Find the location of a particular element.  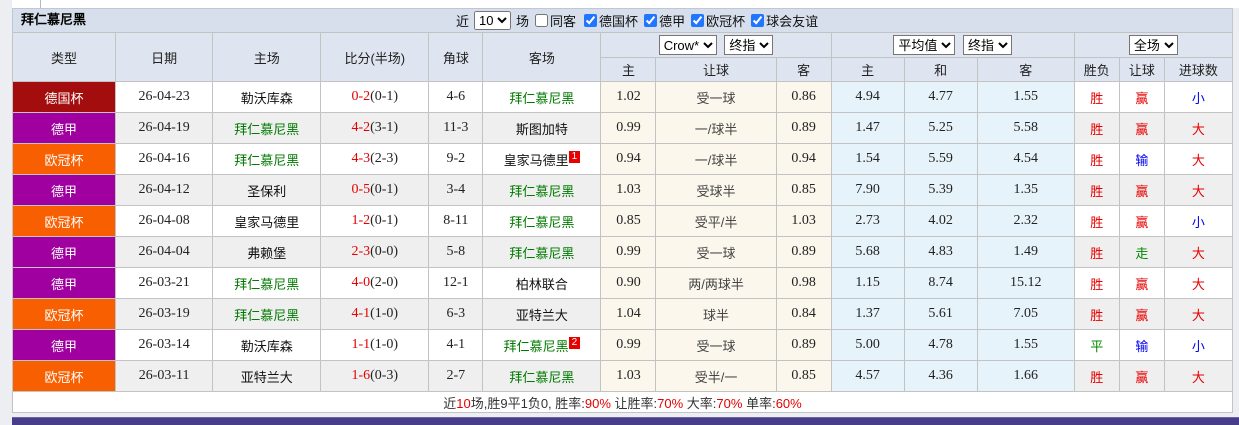

summary-stat-value: 10 is located at coordinates (463, 403).